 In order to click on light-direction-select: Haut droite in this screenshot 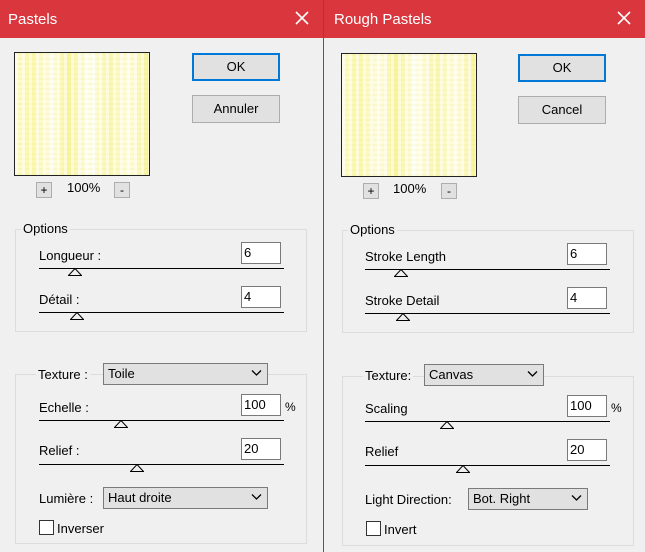, I will do `click(185, 498)`.